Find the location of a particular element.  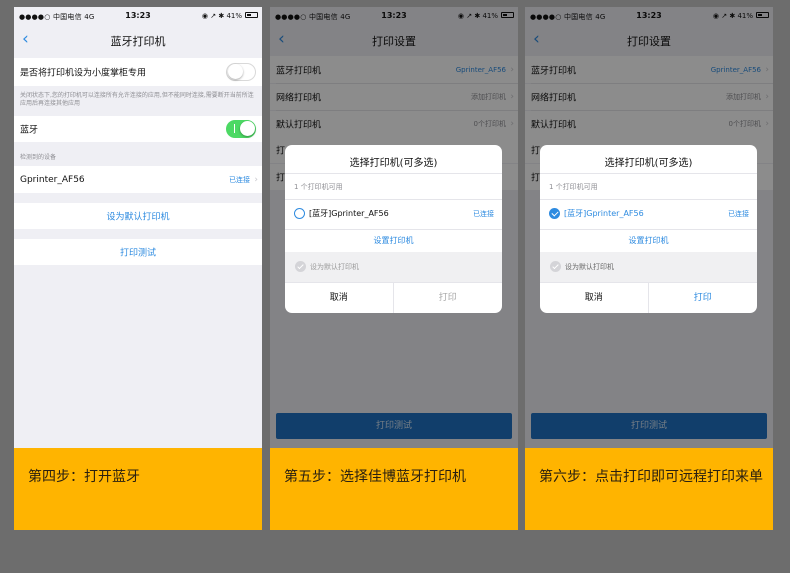

page-title: 蓝牙打印机 is located at coordinates (138, 41).